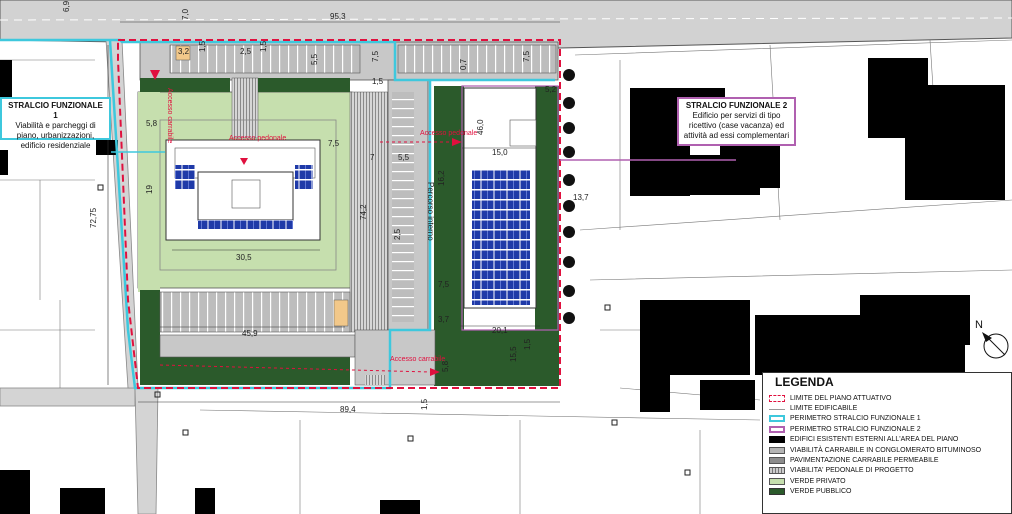 The image size is (1012, 514). Describe the element at coordinates (66, 6) in the screenshot. I see `svg-text: 6,9` at that location.